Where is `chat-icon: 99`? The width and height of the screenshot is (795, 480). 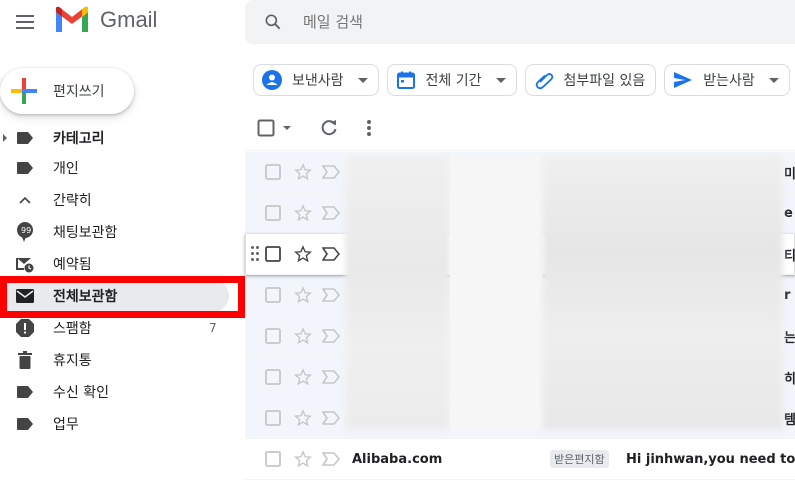 chat-icon: 99 is located at coordinates (25, 232).